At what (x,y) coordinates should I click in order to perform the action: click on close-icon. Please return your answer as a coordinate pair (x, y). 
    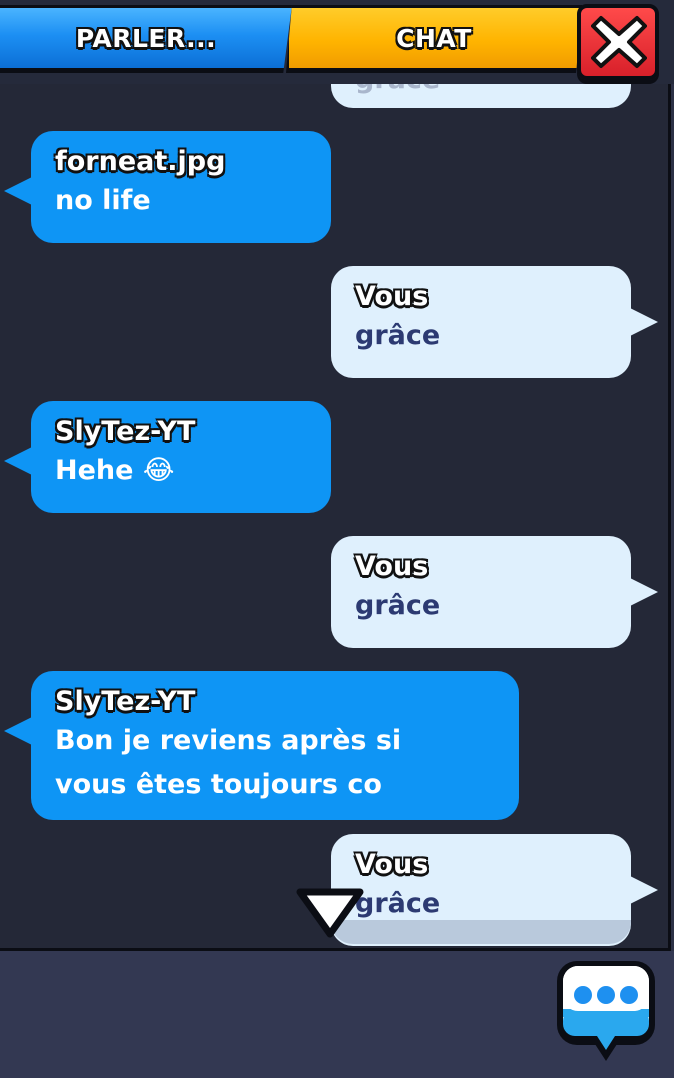
    Looking at the image, I should click on (619, 42).